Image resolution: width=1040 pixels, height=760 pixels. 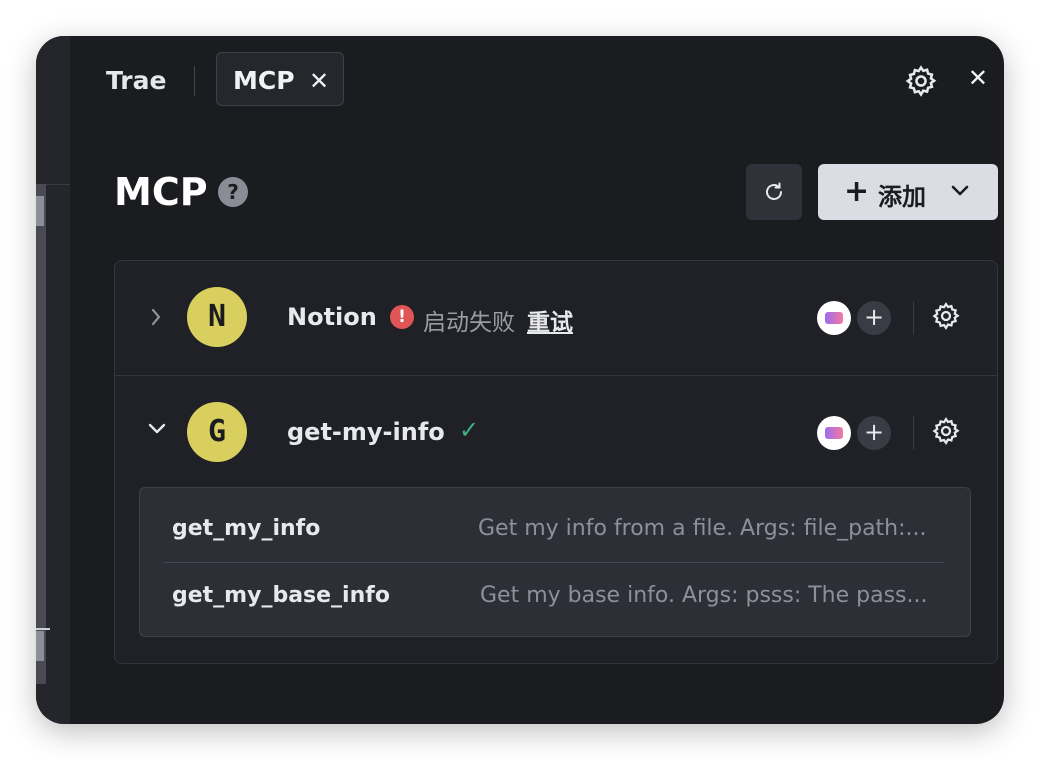 I want to click on tab-mcp: MCP ✕, so click(x=280, y=79).